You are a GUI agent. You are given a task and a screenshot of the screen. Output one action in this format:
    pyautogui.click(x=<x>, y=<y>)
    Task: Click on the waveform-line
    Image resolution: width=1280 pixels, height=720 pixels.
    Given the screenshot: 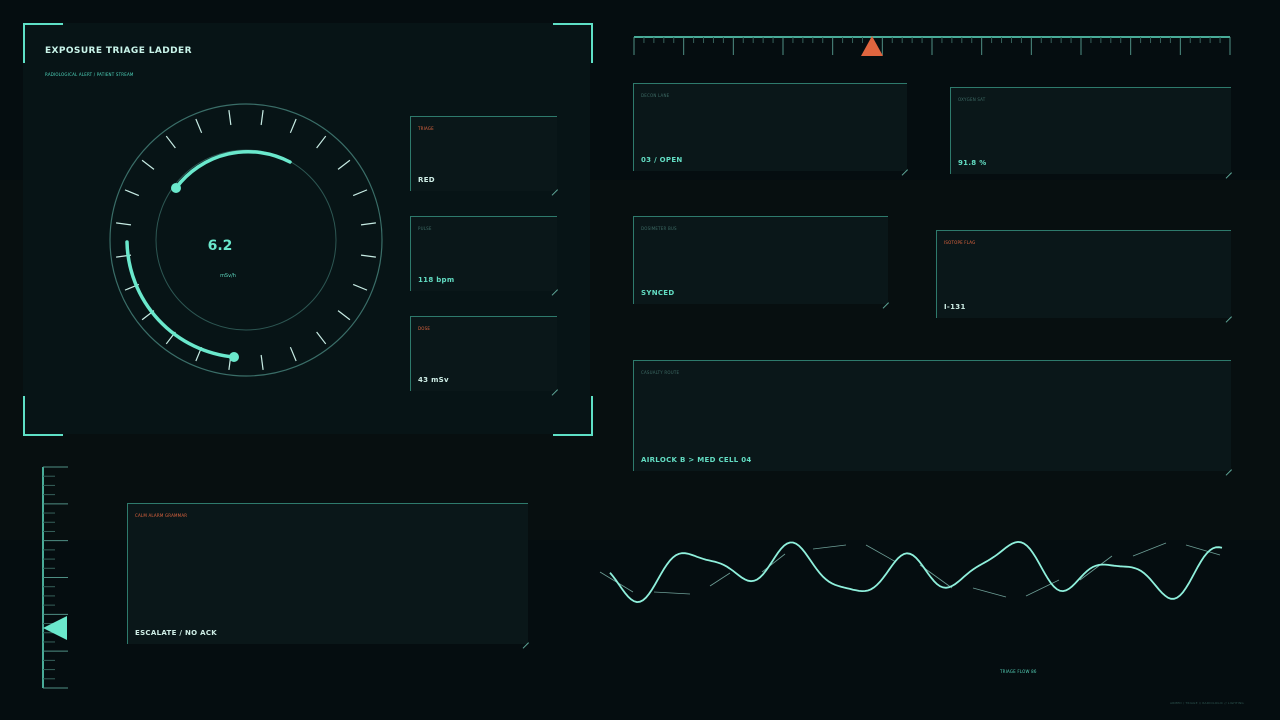 What is the action you would take?
    pyautogui.click(x=916, y=572)
    